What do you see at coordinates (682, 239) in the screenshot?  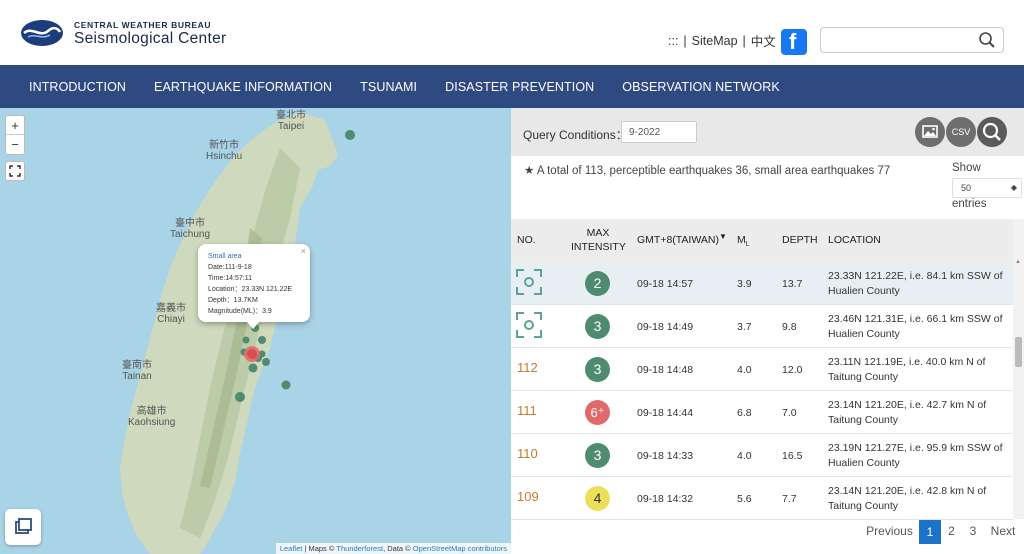 I see `col-time: GMT+8(TAIWAN)▼` at bounding box center [682, 239].